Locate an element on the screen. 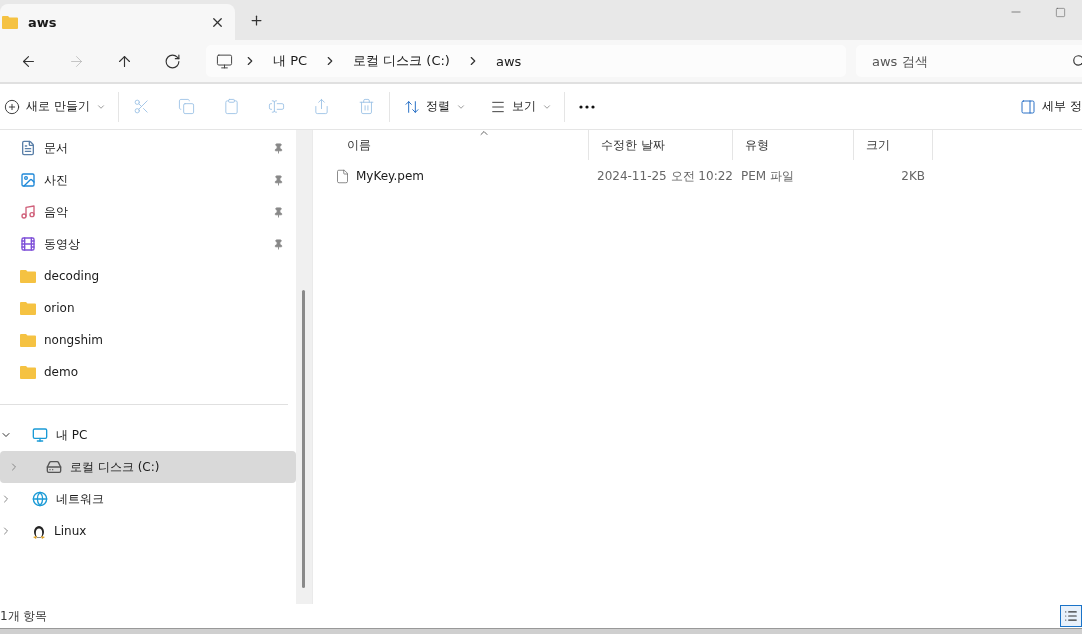 This screenshot has height=634, width=1082. column-header: 크기 is located at coordinates (893, 145).